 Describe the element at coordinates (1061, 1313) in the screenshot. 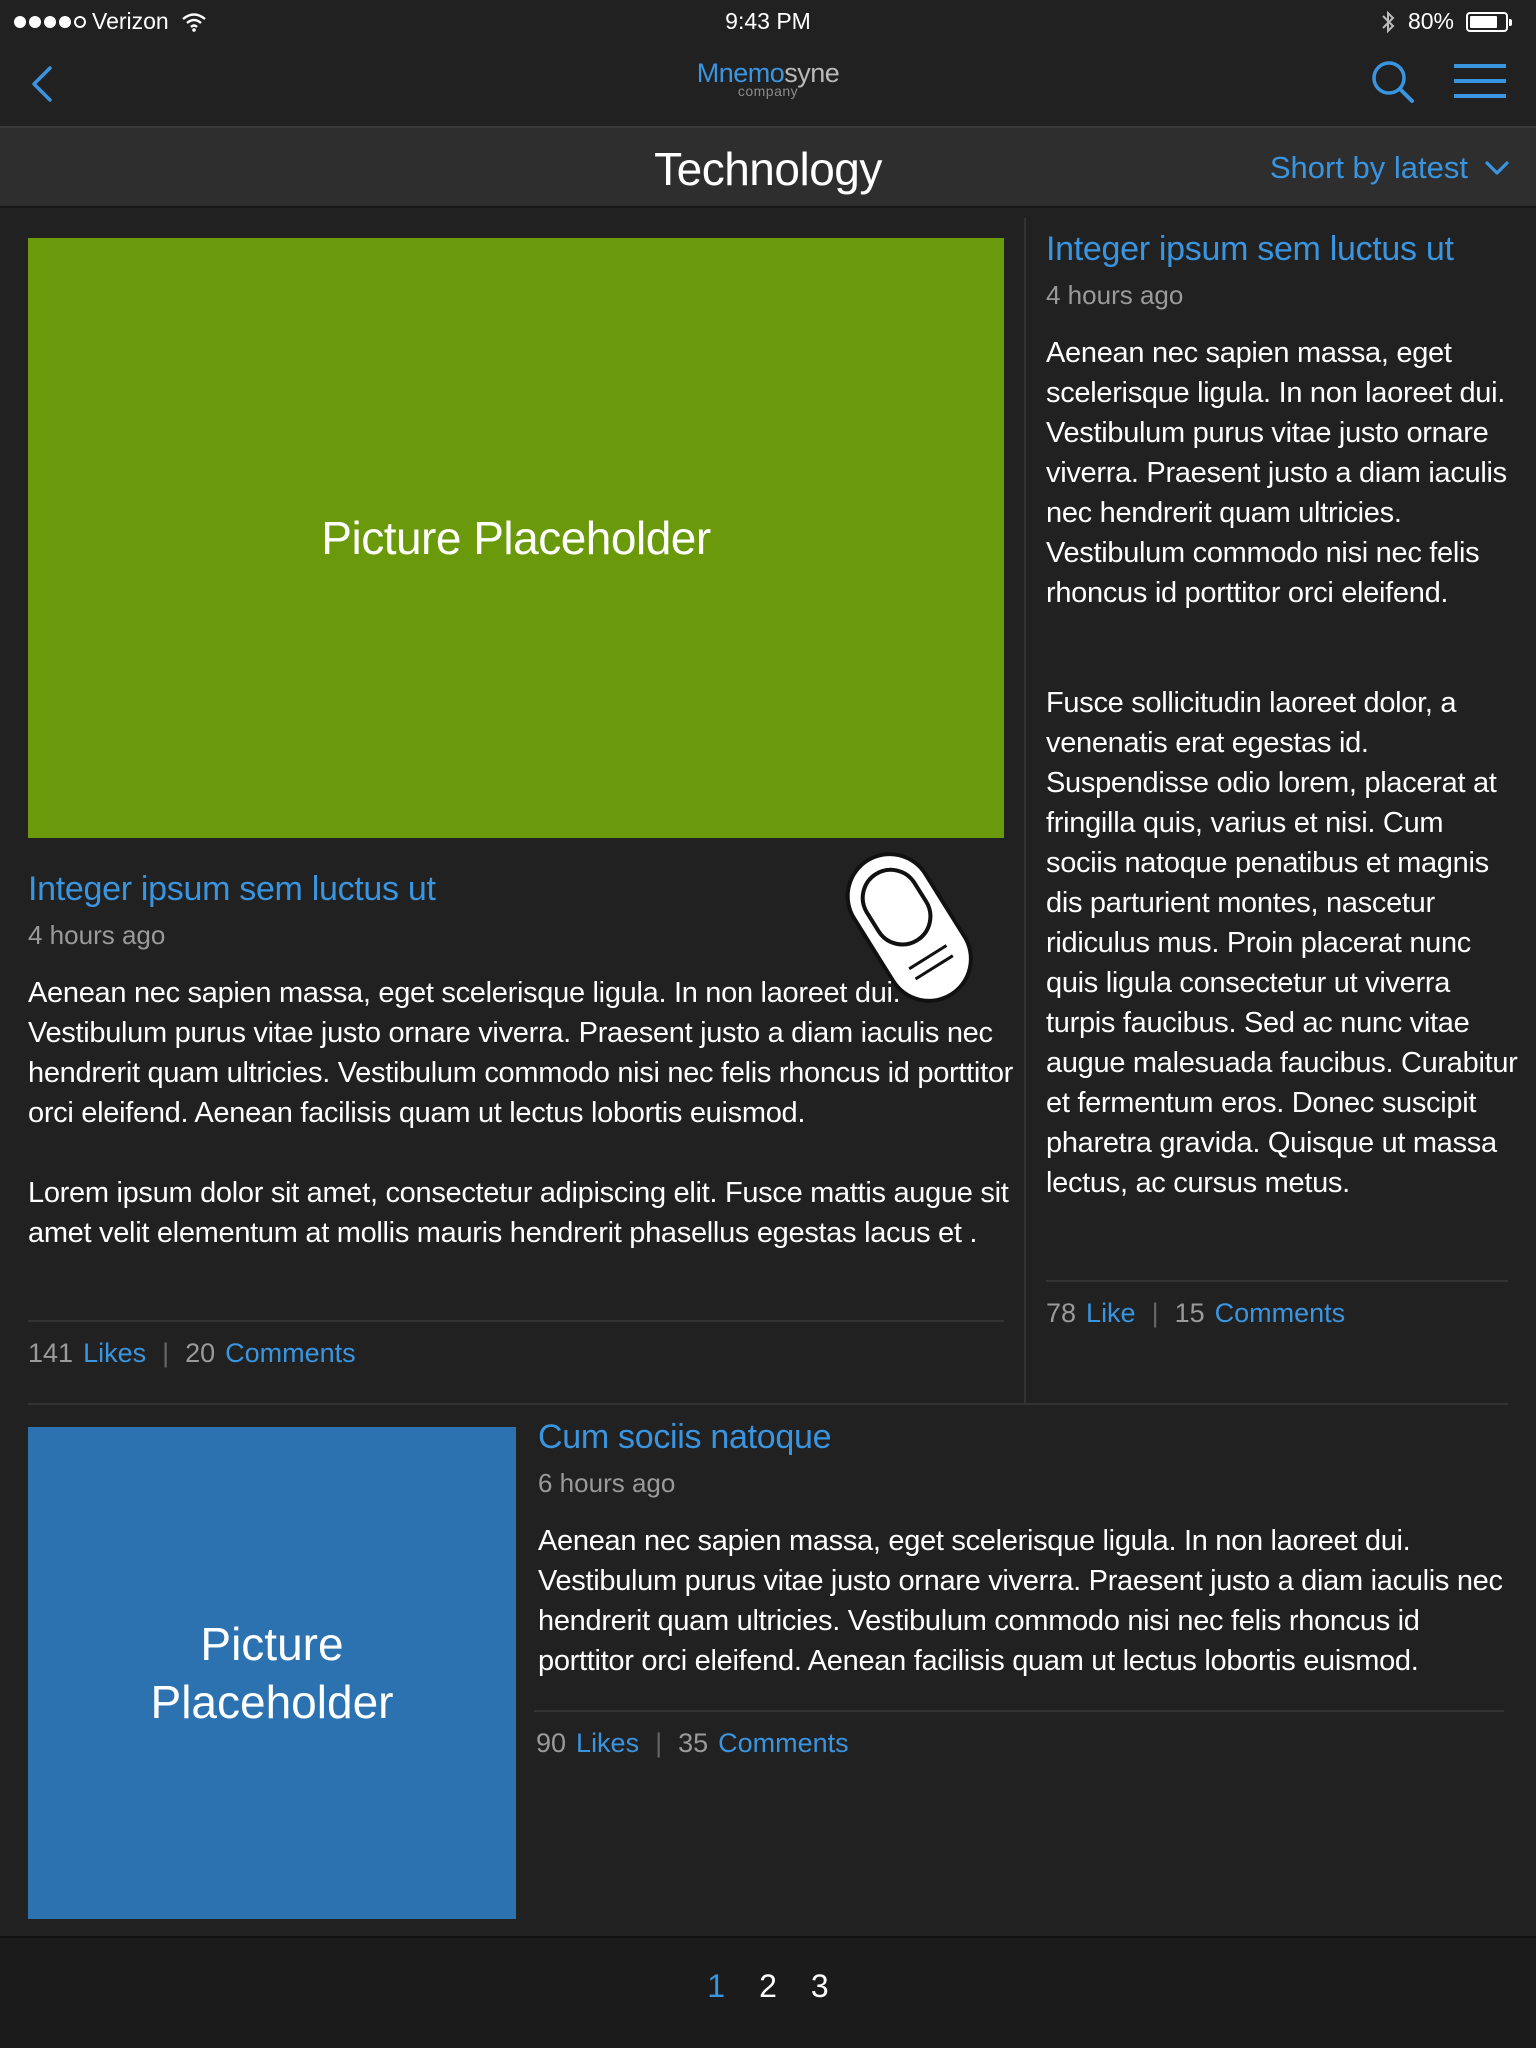

I see `likes-count: 78` at that location.